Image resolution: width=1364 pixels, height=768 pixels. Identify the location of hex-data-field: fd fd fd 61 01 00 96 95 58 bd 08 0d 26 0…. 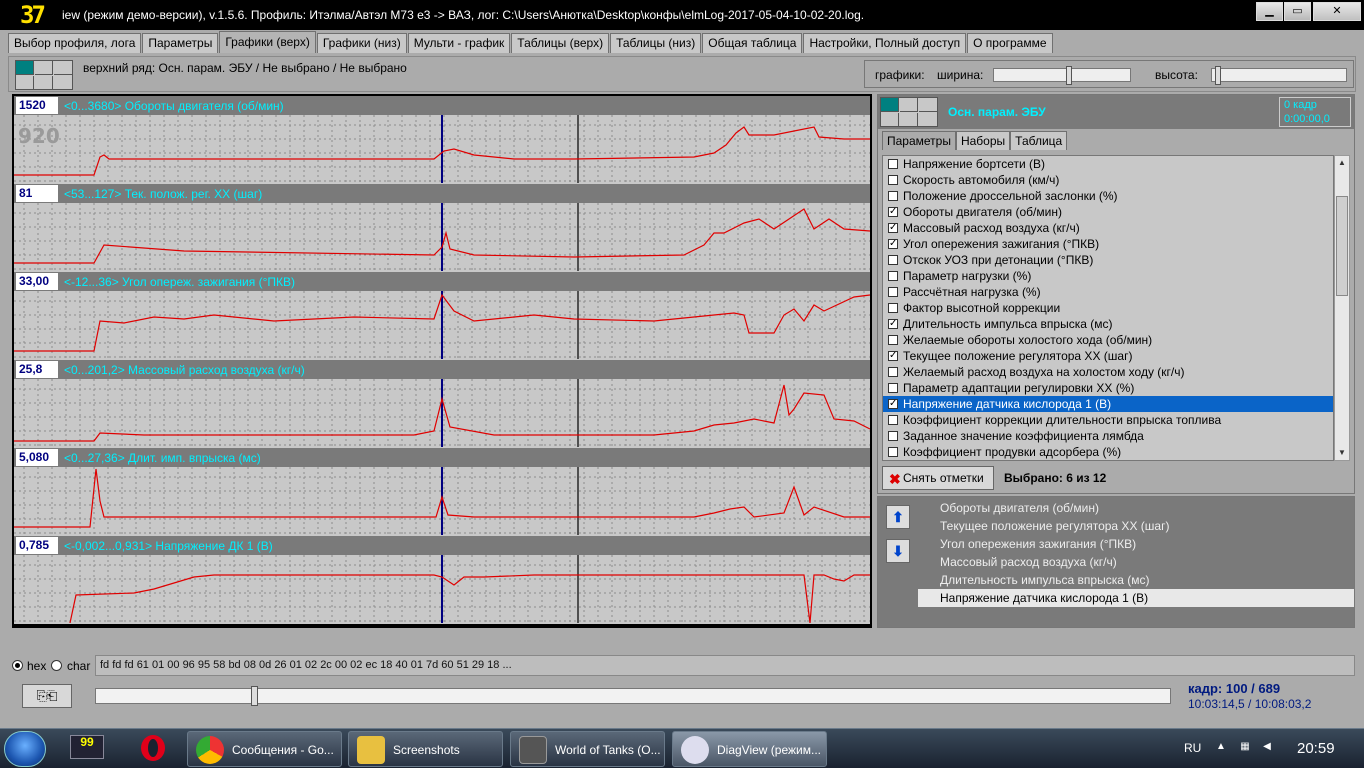
(725, 665).